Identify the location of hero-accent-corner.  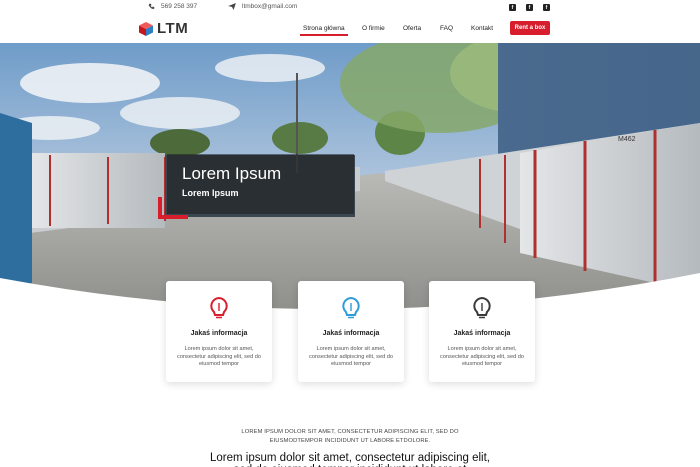
(173, 208).